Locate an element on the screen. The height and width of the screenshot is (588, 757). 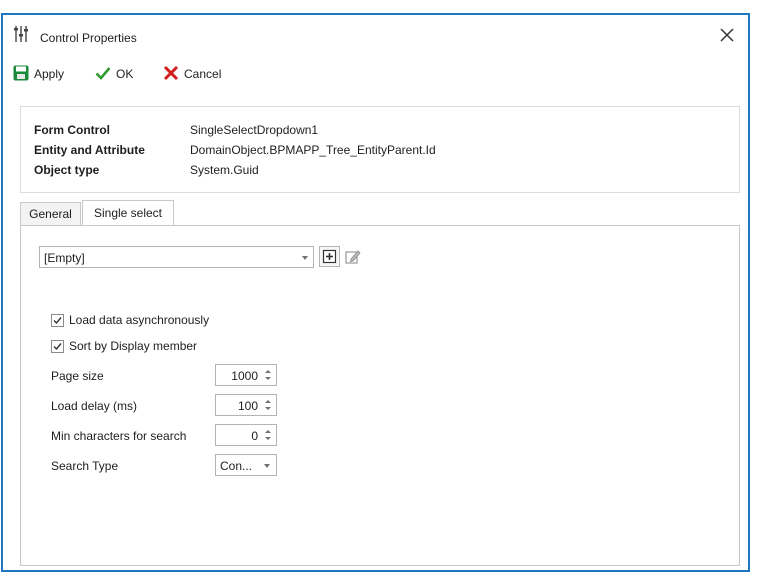
load-delay-label: Load delay (ms) is located at coordinates (94, 406).